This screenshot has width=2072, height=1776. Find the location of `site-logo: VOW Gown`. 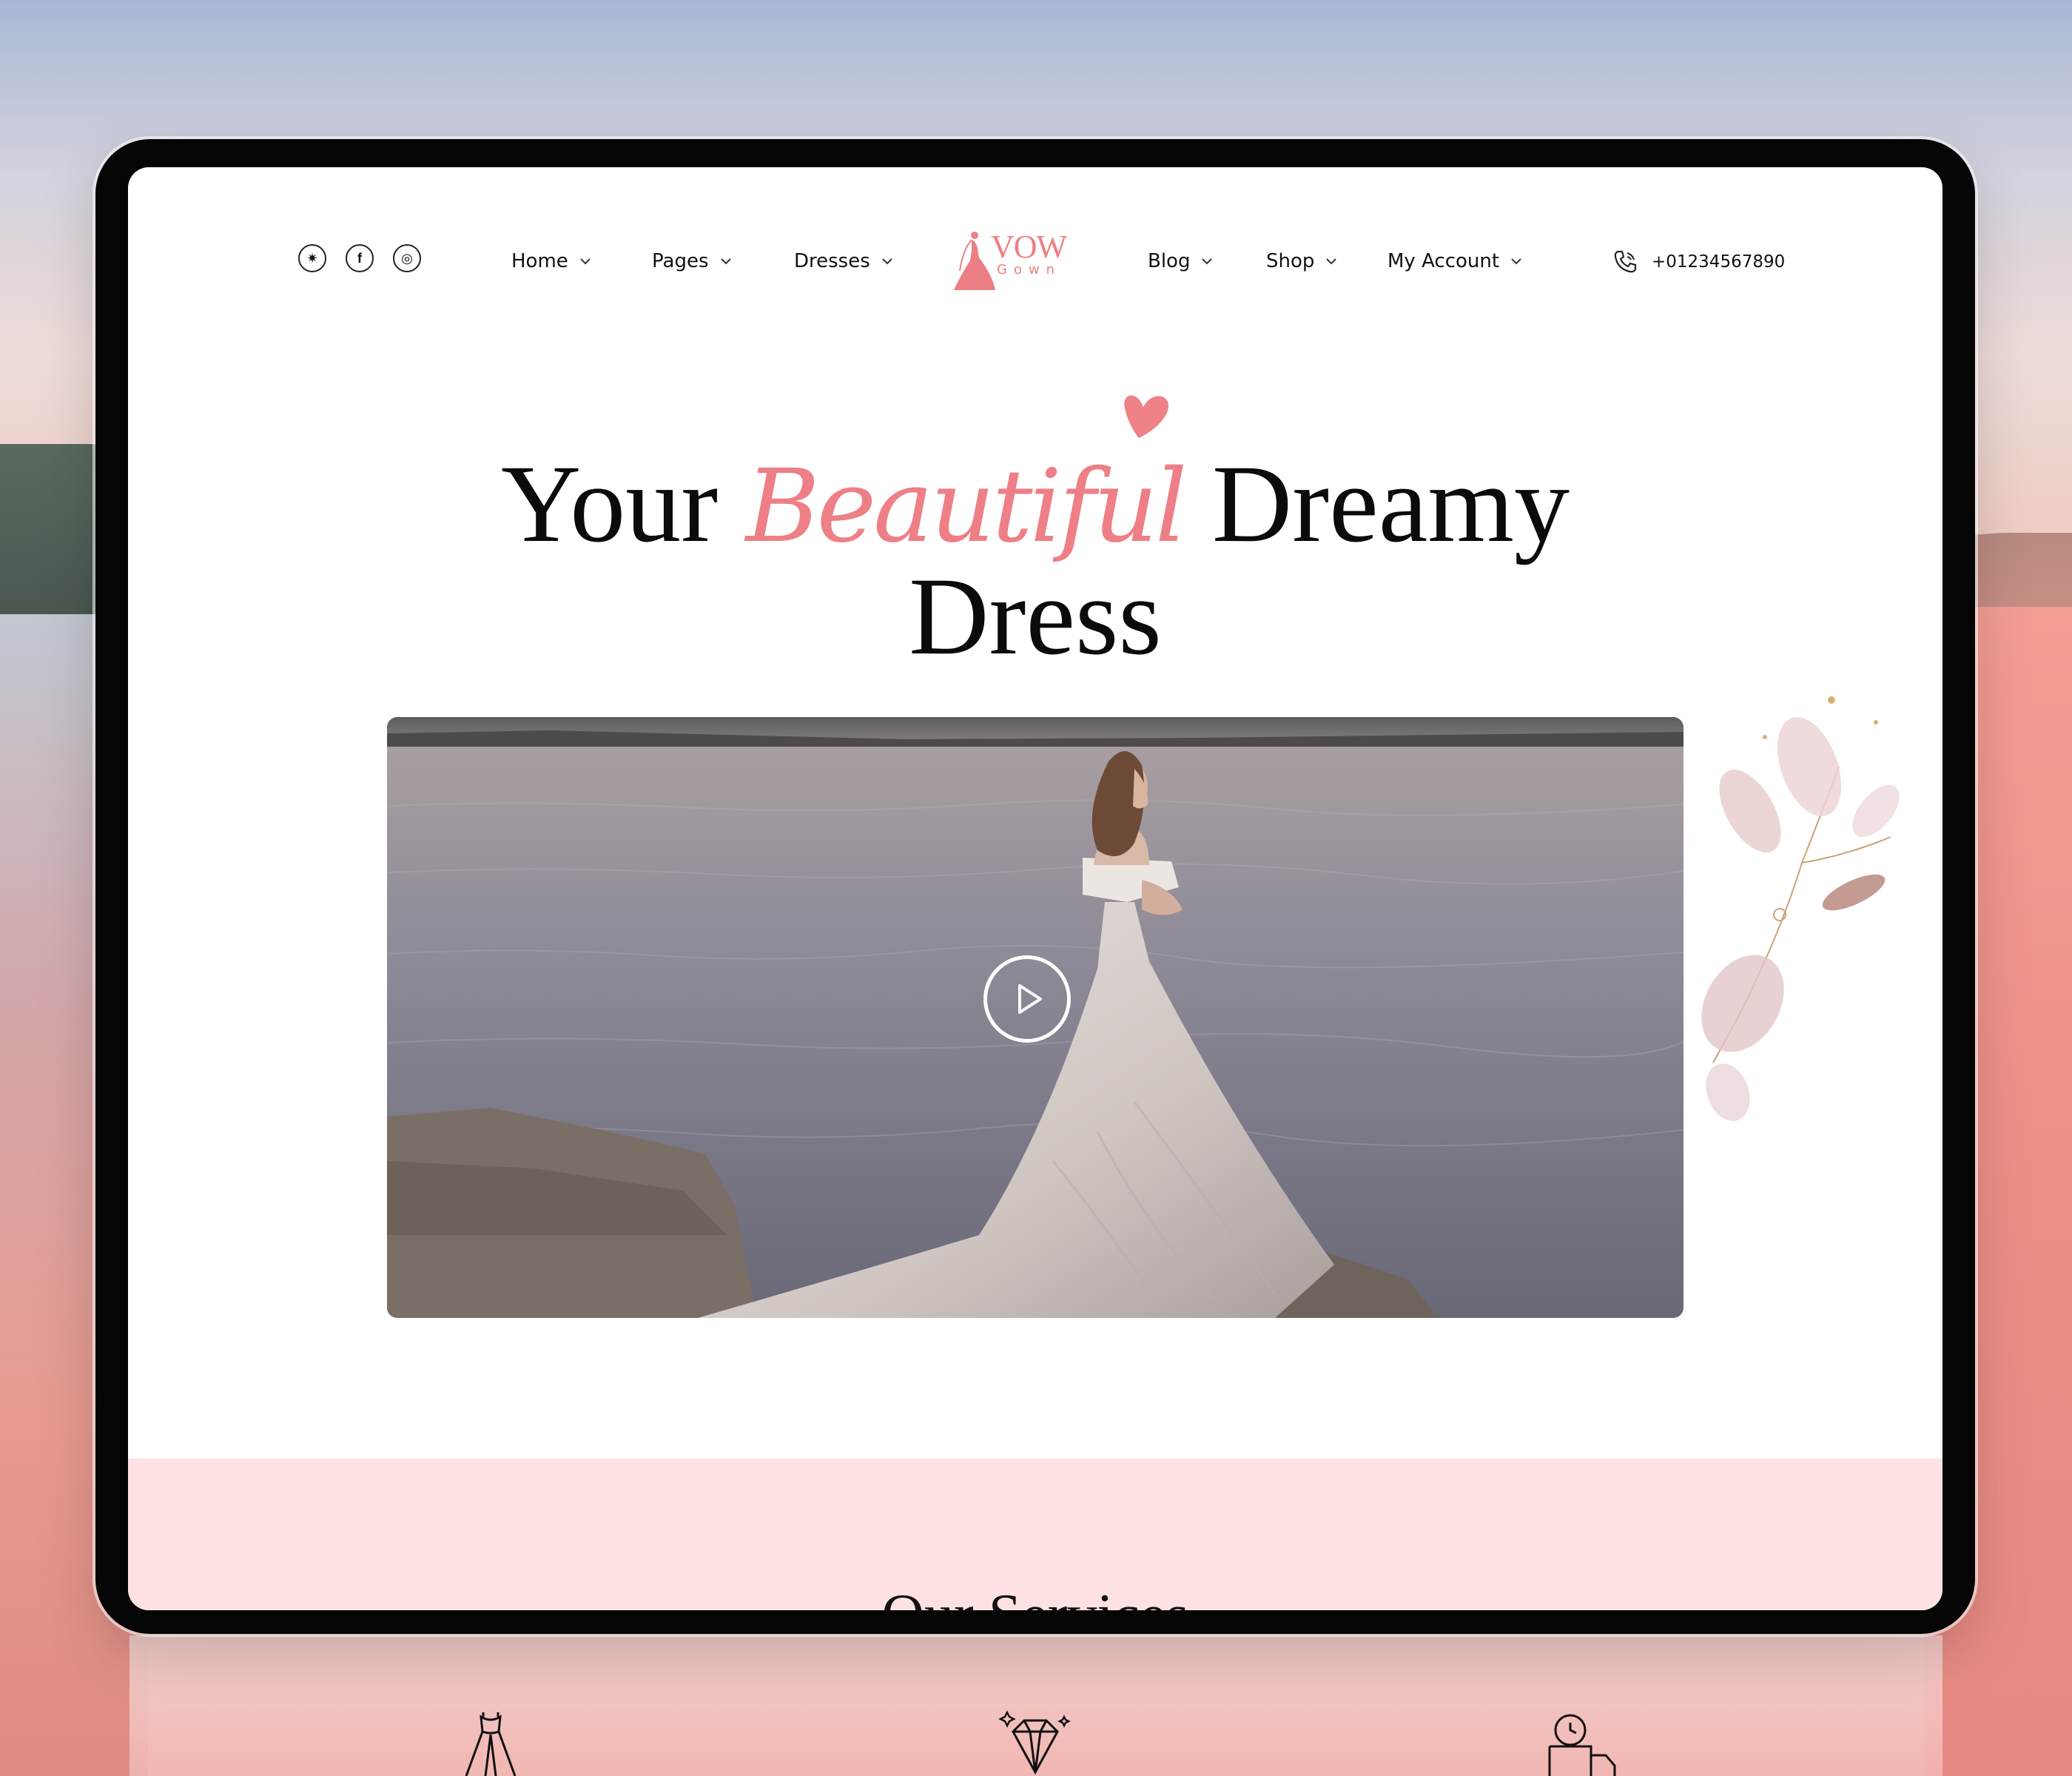

site-logo: VOW Gown is located at coordinates (1012, 261).